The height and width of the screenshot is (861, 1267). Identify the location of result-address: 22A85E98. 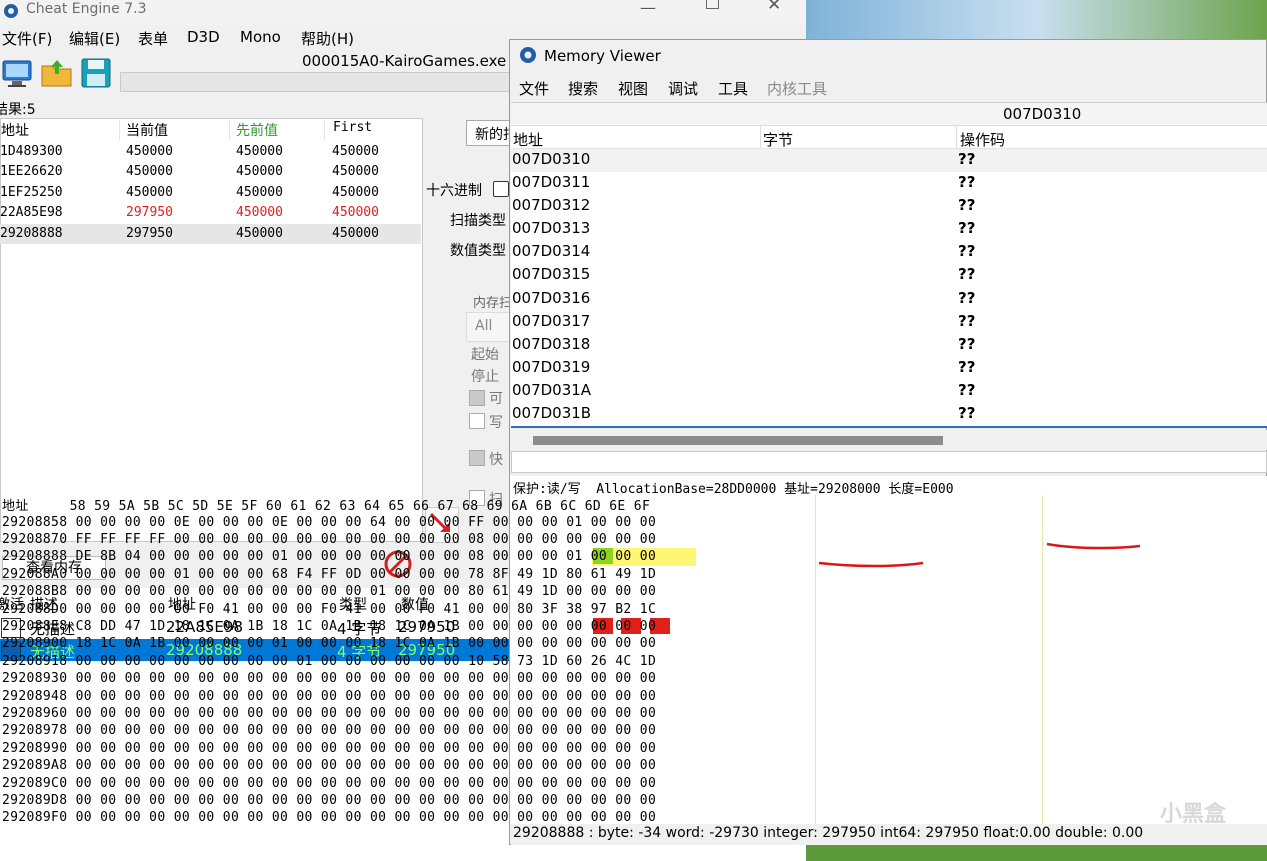
(31, 212).